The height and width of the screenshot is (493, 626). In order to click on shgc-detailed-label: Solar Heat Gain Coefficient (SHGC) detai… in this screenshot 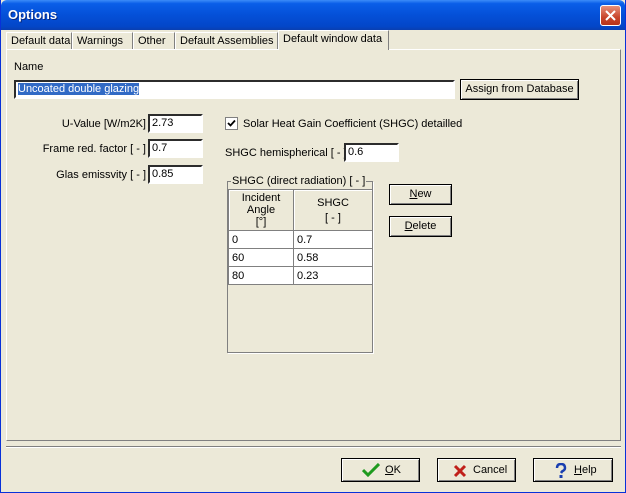, I will do `click(353, 124)`.